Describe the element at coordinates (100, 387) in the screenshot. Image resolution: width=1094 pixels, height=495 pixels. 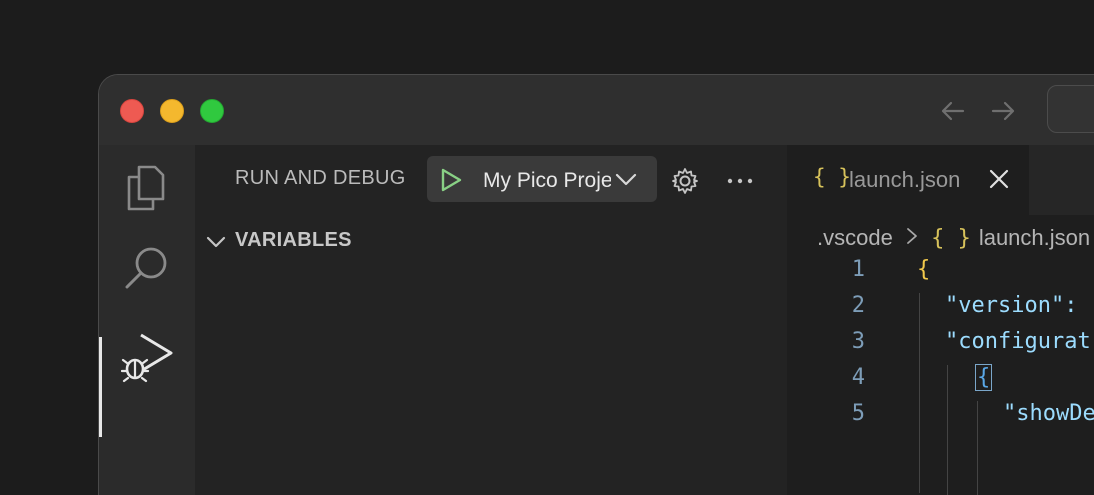
I see `active-view-indicator` at that location.